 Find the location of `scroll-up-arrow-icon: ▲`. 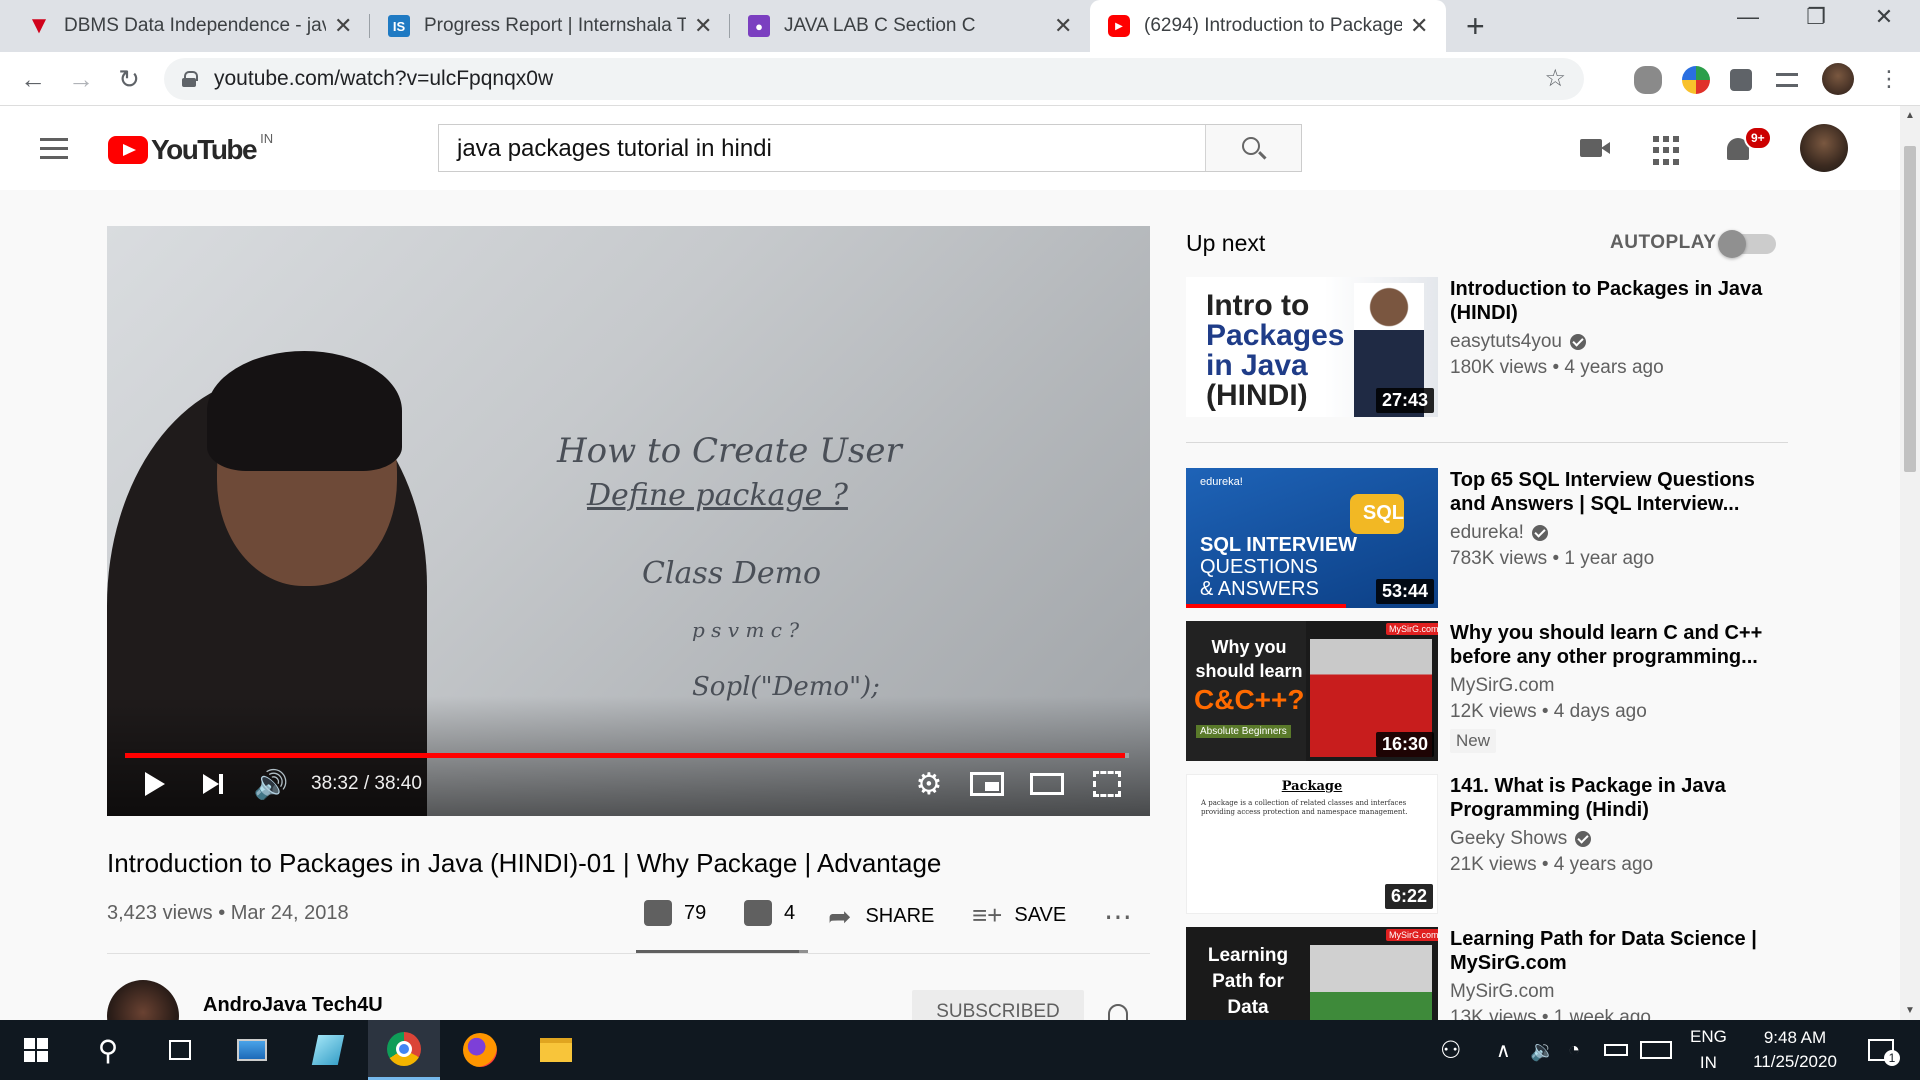

scroll-up-arrow-icon: ▲ is located at coordinates (1910, 115).